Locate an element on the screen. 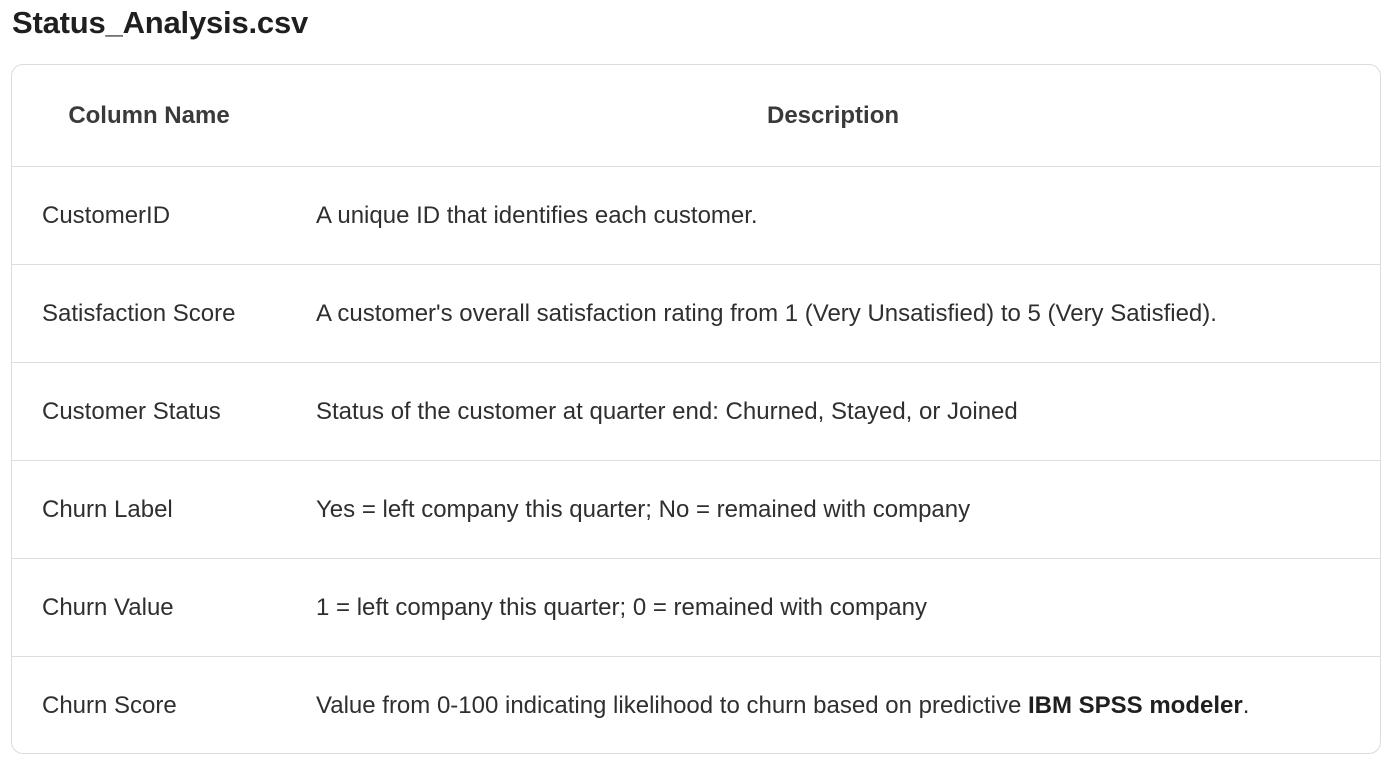 This screenshot has height=767, width=1394. column-name-cell: Churn Value is located at coordinates (149, 607).